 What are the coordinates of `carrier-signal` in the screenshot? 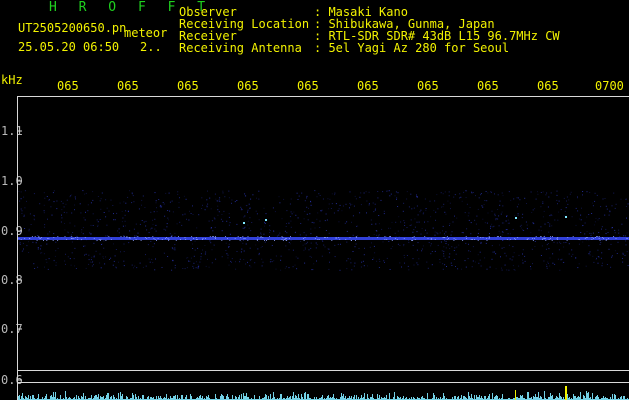 It's located at (323, 228).